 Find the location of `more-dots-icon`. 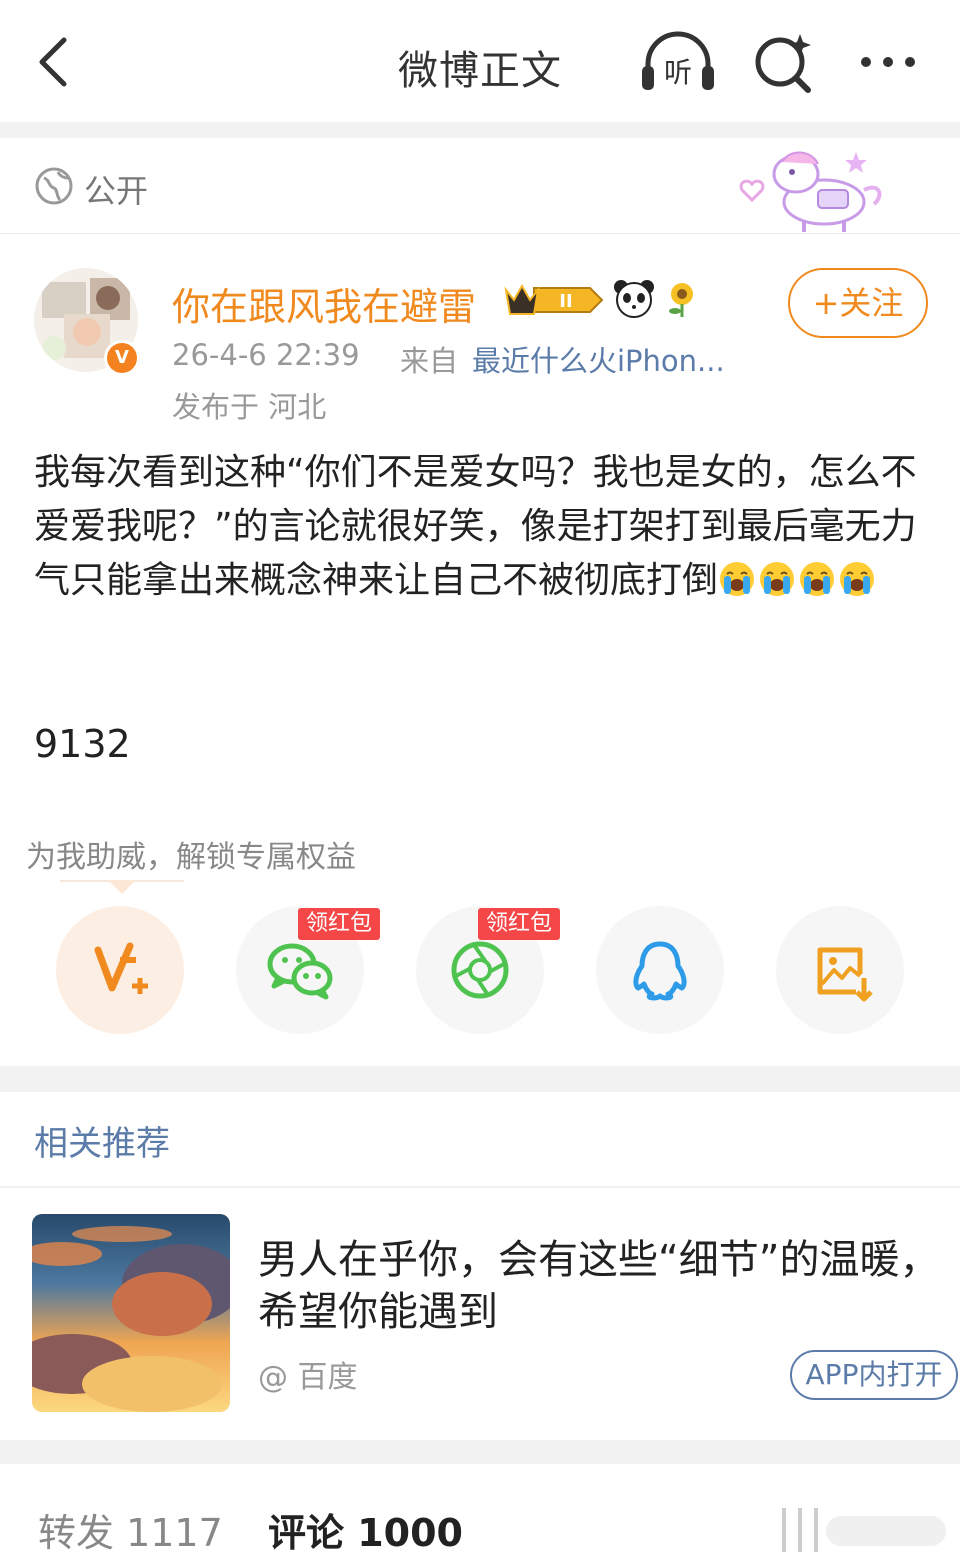

more-dots-icon is located at coordinates (888, 62).